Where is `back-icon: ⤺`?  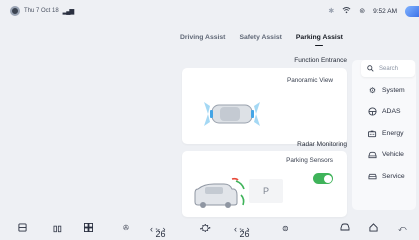
back-icon: ⤺ is located at coordinates (402, 229).